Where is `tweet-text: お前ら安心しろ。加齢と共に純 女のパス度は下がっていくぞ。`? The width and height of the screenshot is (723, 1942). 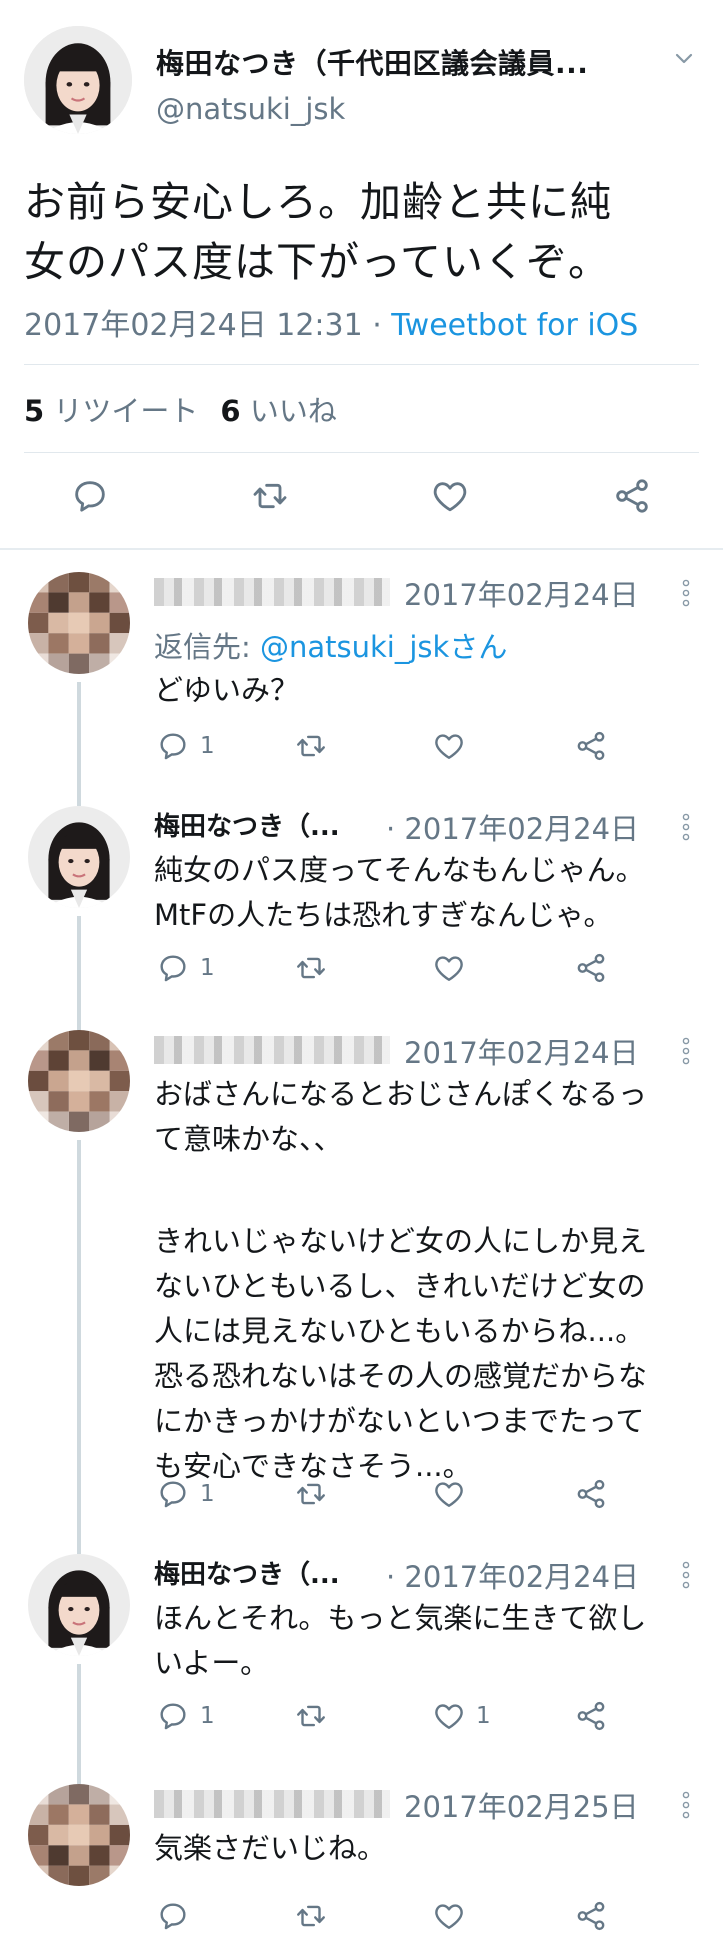
tweet-text: お前ら安心しろ。加齢と共に純 女のパス度は下がっていくぞ。 is located at coordinates (364, 232).